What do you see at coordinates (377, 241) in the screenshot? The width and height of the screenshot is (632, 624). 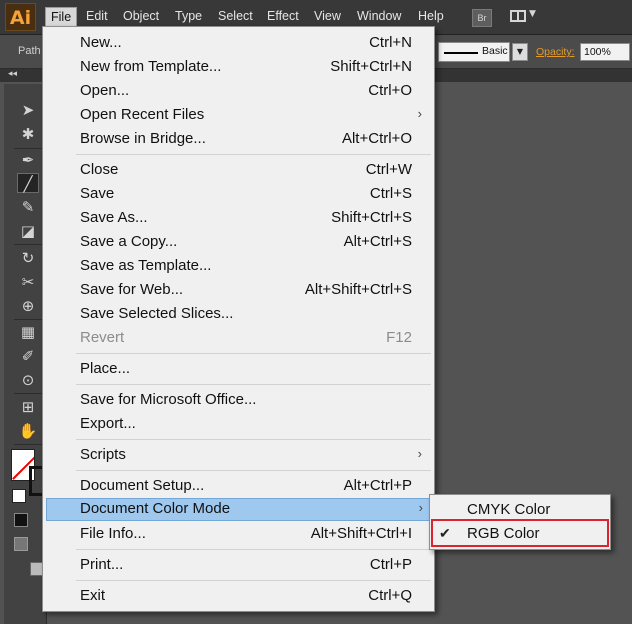 I see `menu-item-shortcut: Alt+Ctrl+S` at bounding box center [377, 241].